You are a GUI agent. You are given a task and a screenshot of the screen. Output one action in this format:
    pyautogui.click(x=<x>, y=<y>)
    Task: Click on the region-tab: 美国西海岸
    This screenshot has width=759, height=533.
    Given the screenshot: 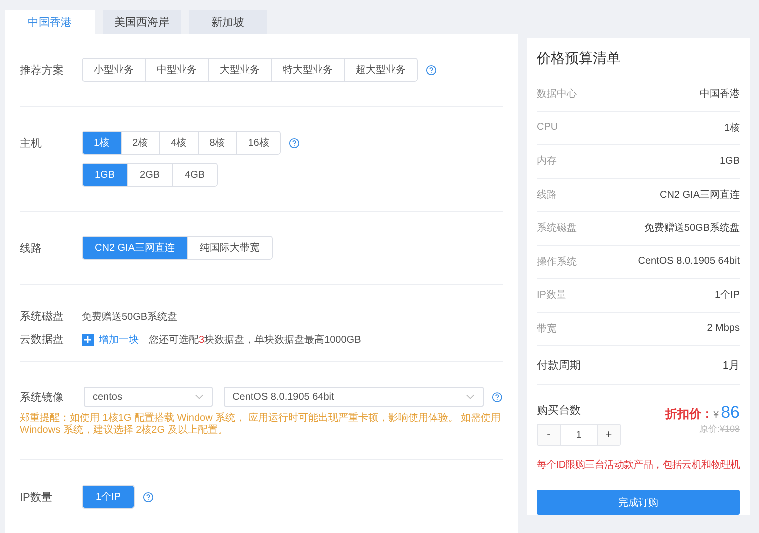 What is the action you would take?
    pyautogui.click(x=142, y=22)
    